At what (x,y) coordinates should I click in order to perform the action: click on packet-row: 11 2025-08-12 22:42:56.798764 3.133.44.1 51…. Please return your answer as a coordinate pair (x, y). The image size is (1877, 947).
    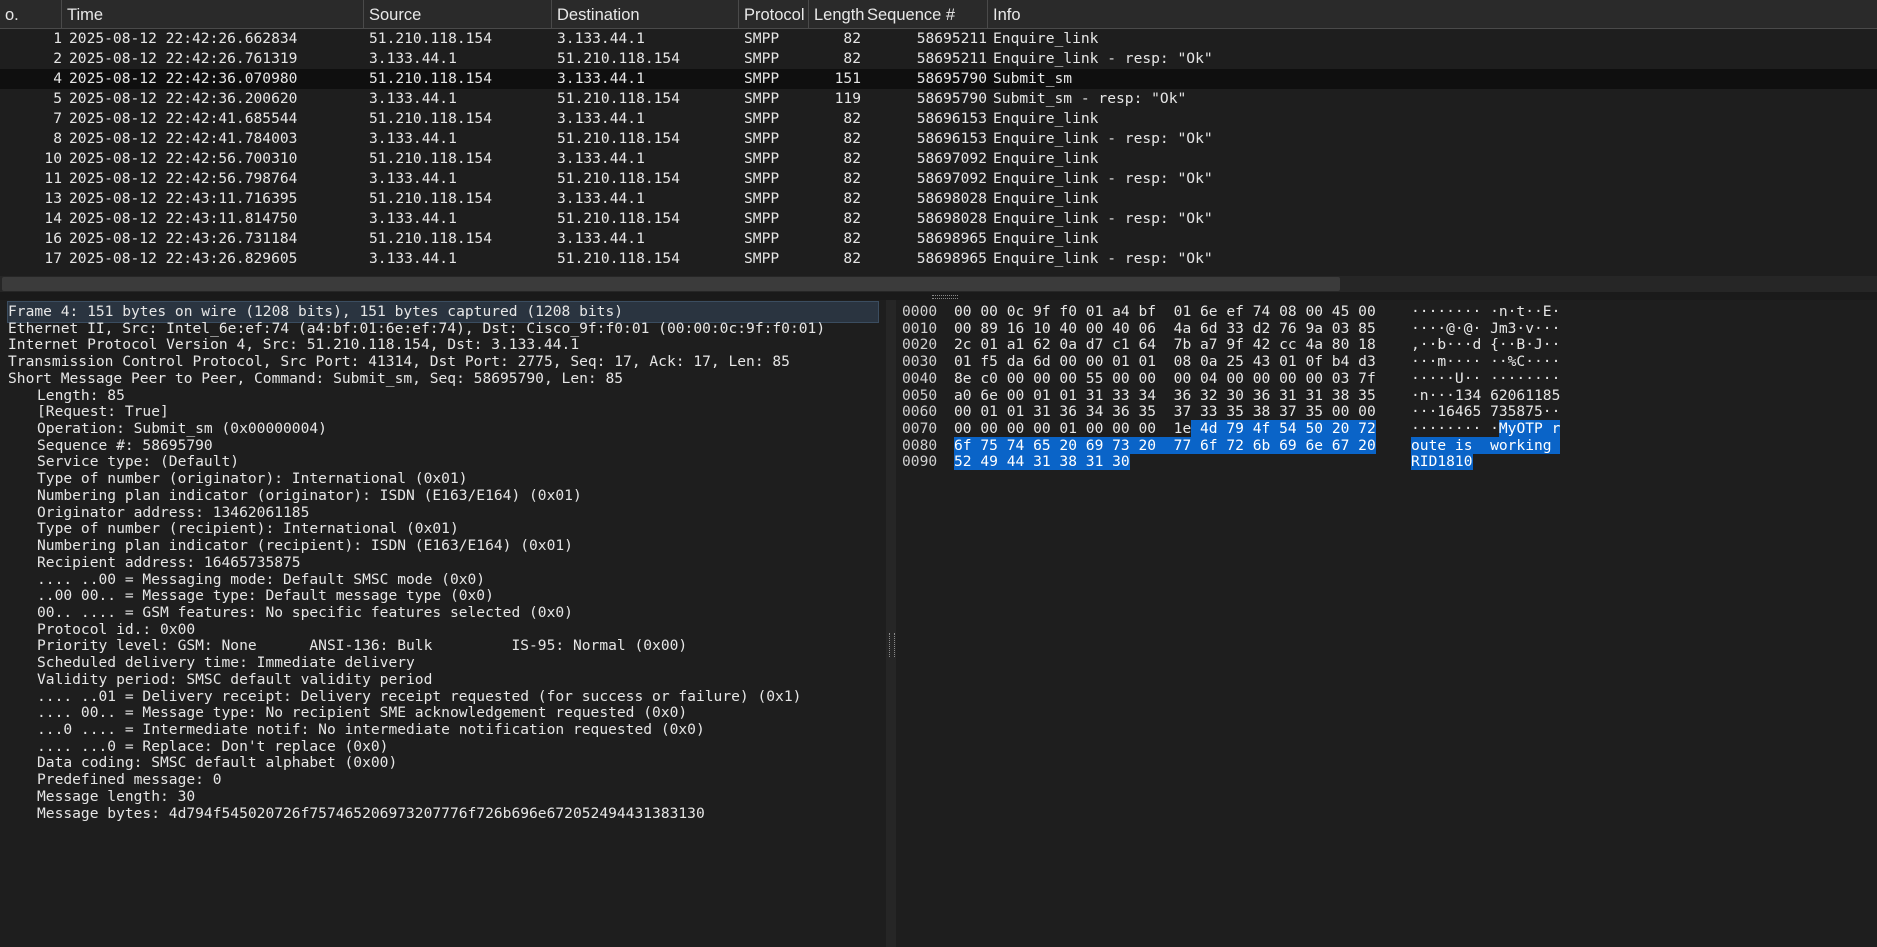
    Looking at the image, I should click on (938, 179).